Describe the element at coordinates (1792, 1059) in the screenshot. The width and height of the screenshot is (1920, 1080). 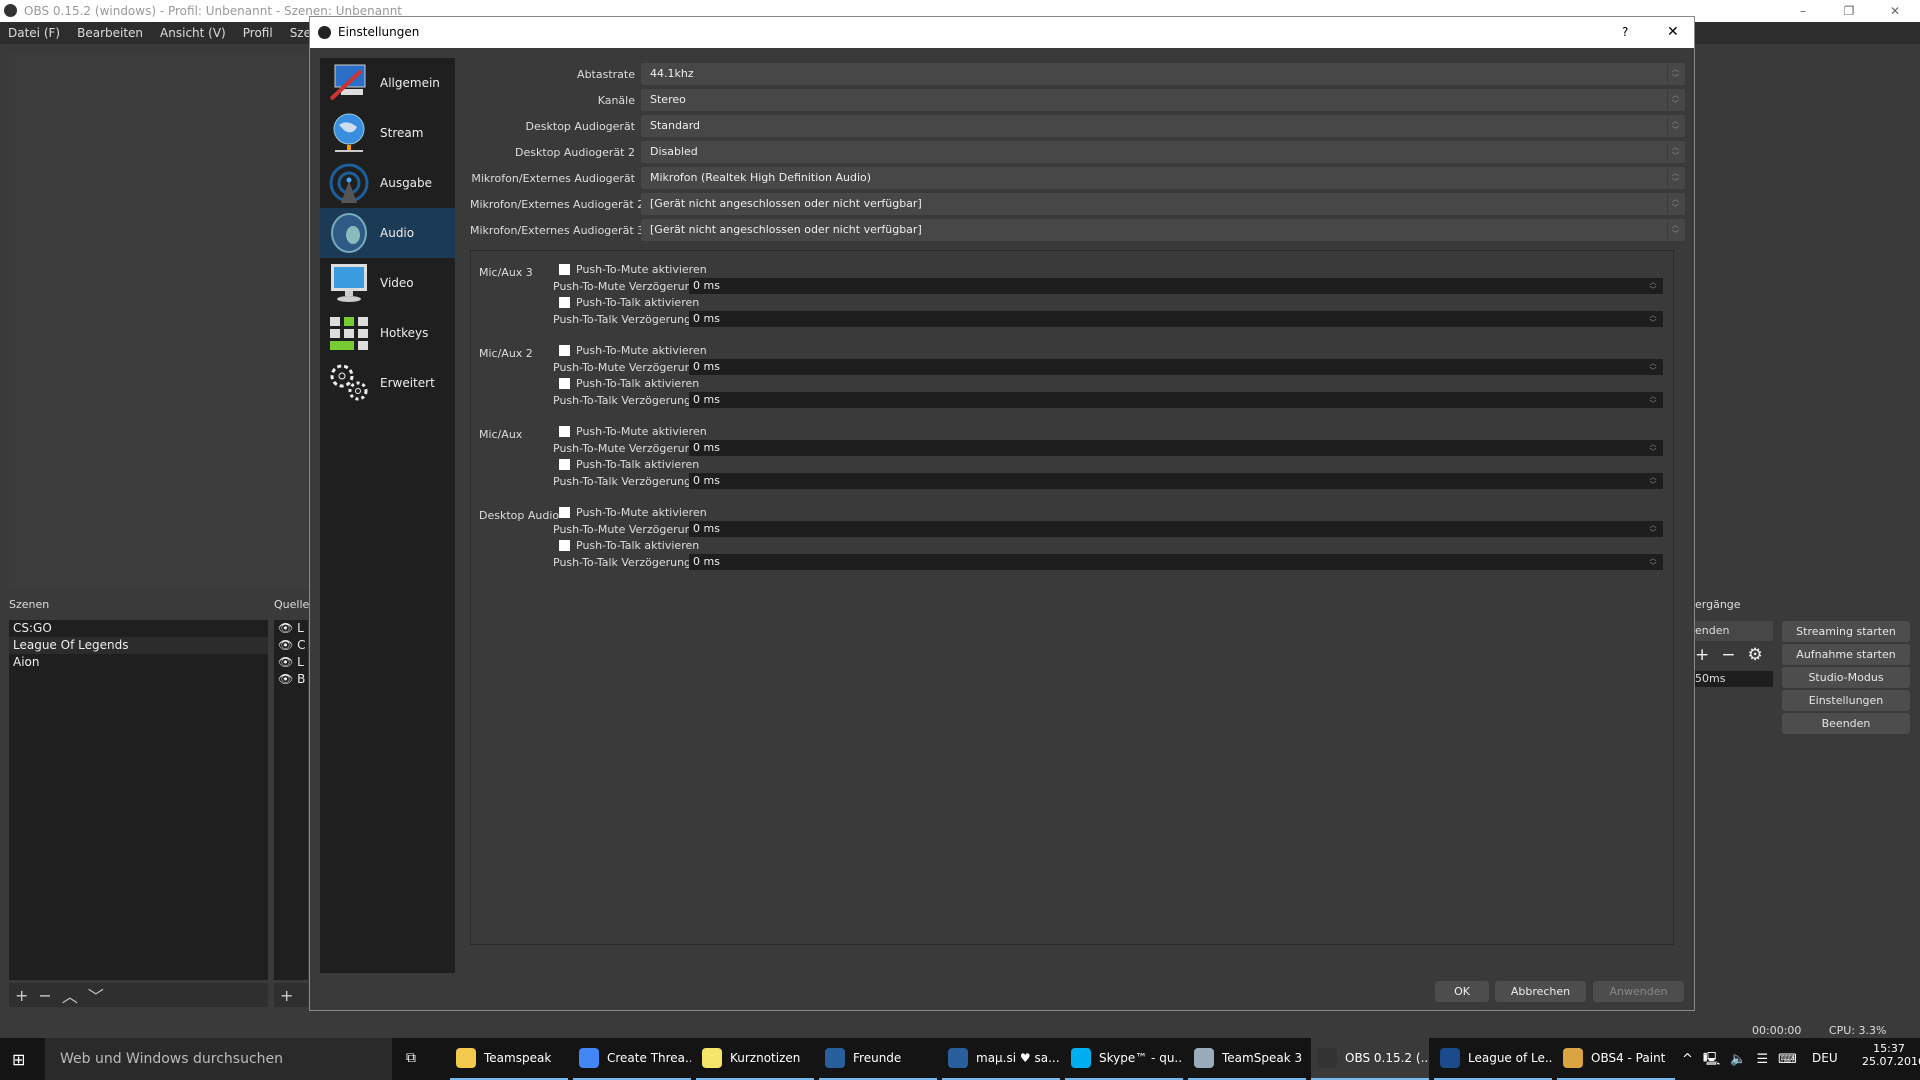
I see `keyboard-icon: ⌨` at that location.